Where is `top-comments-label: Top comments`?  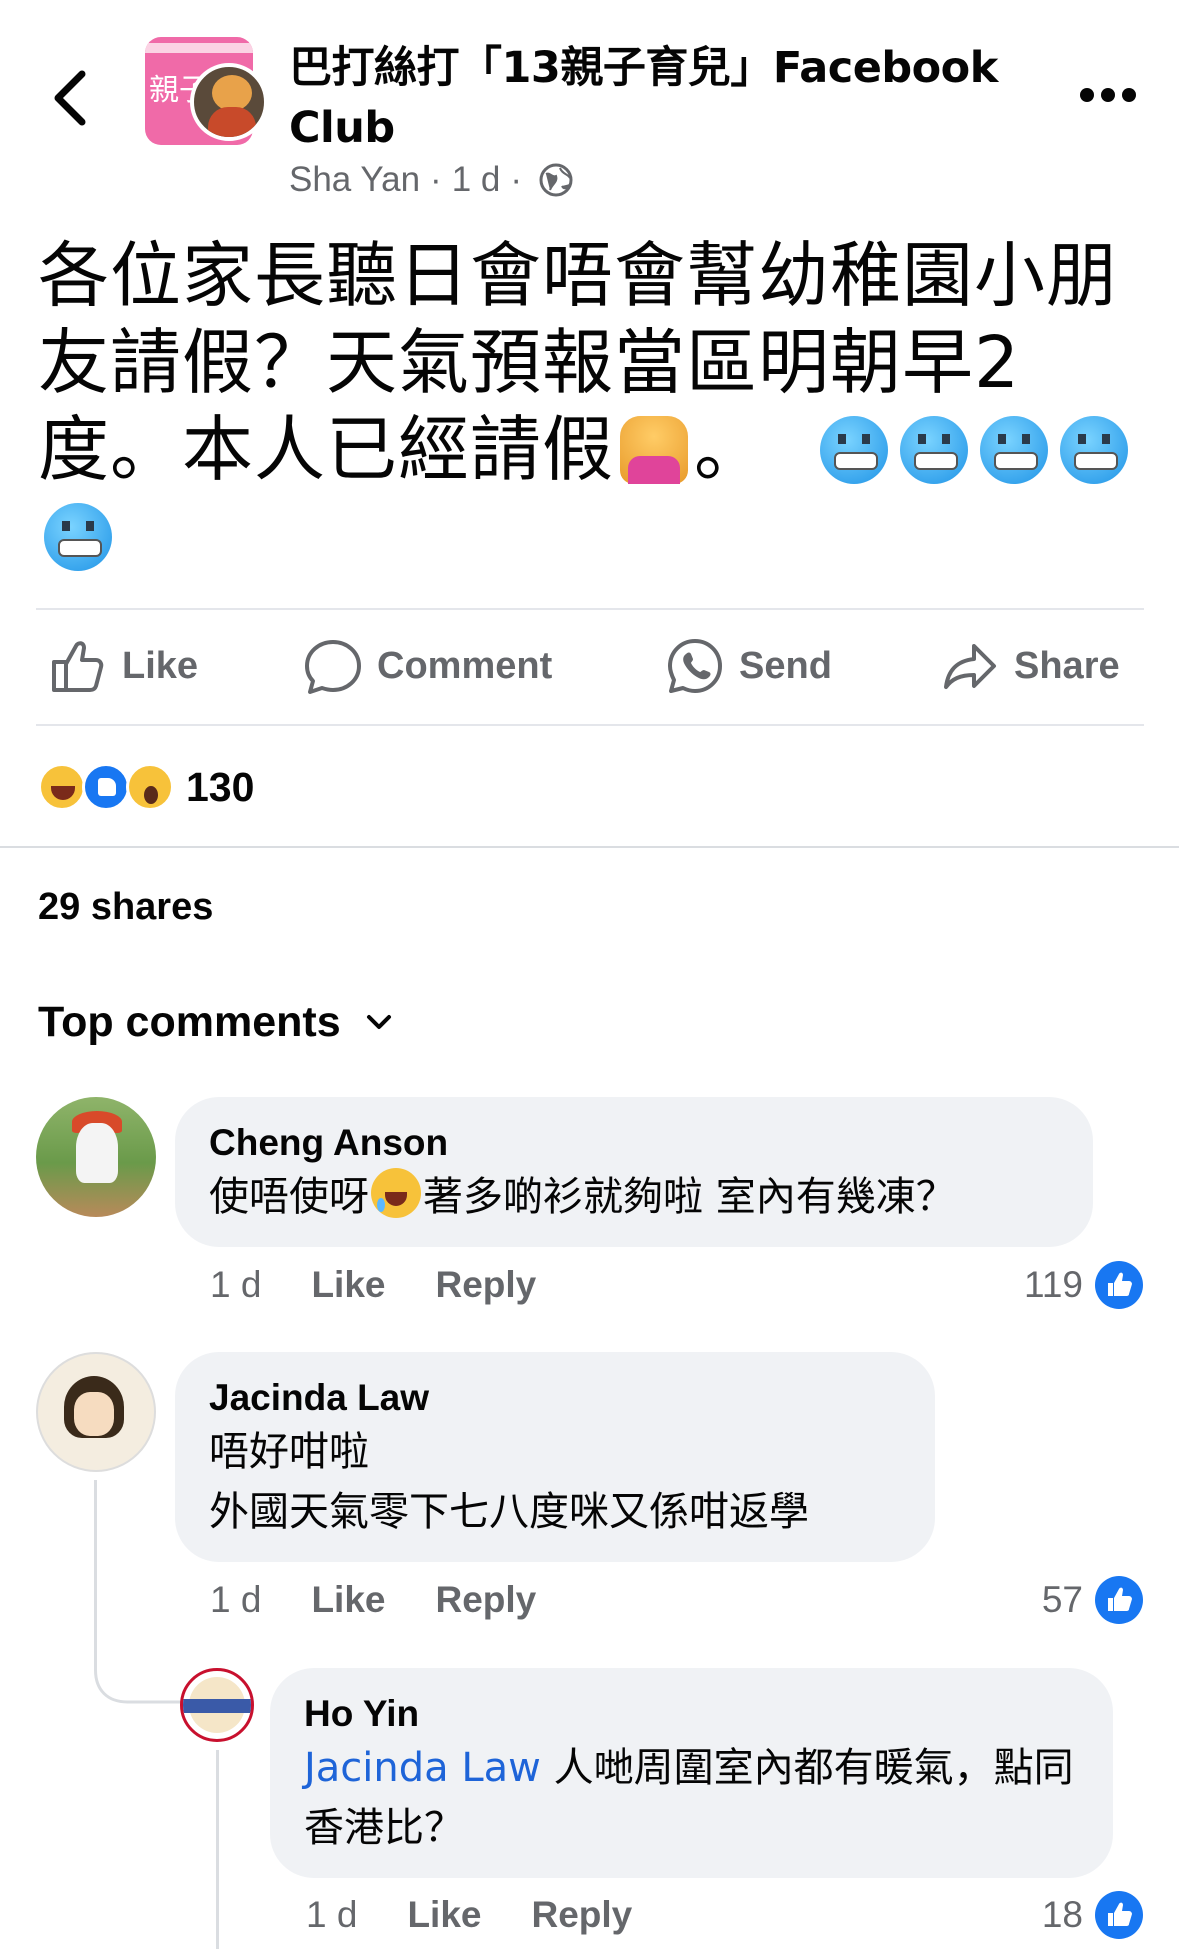 top-comments-label: Top comments is located at coordinates (189, 1022).